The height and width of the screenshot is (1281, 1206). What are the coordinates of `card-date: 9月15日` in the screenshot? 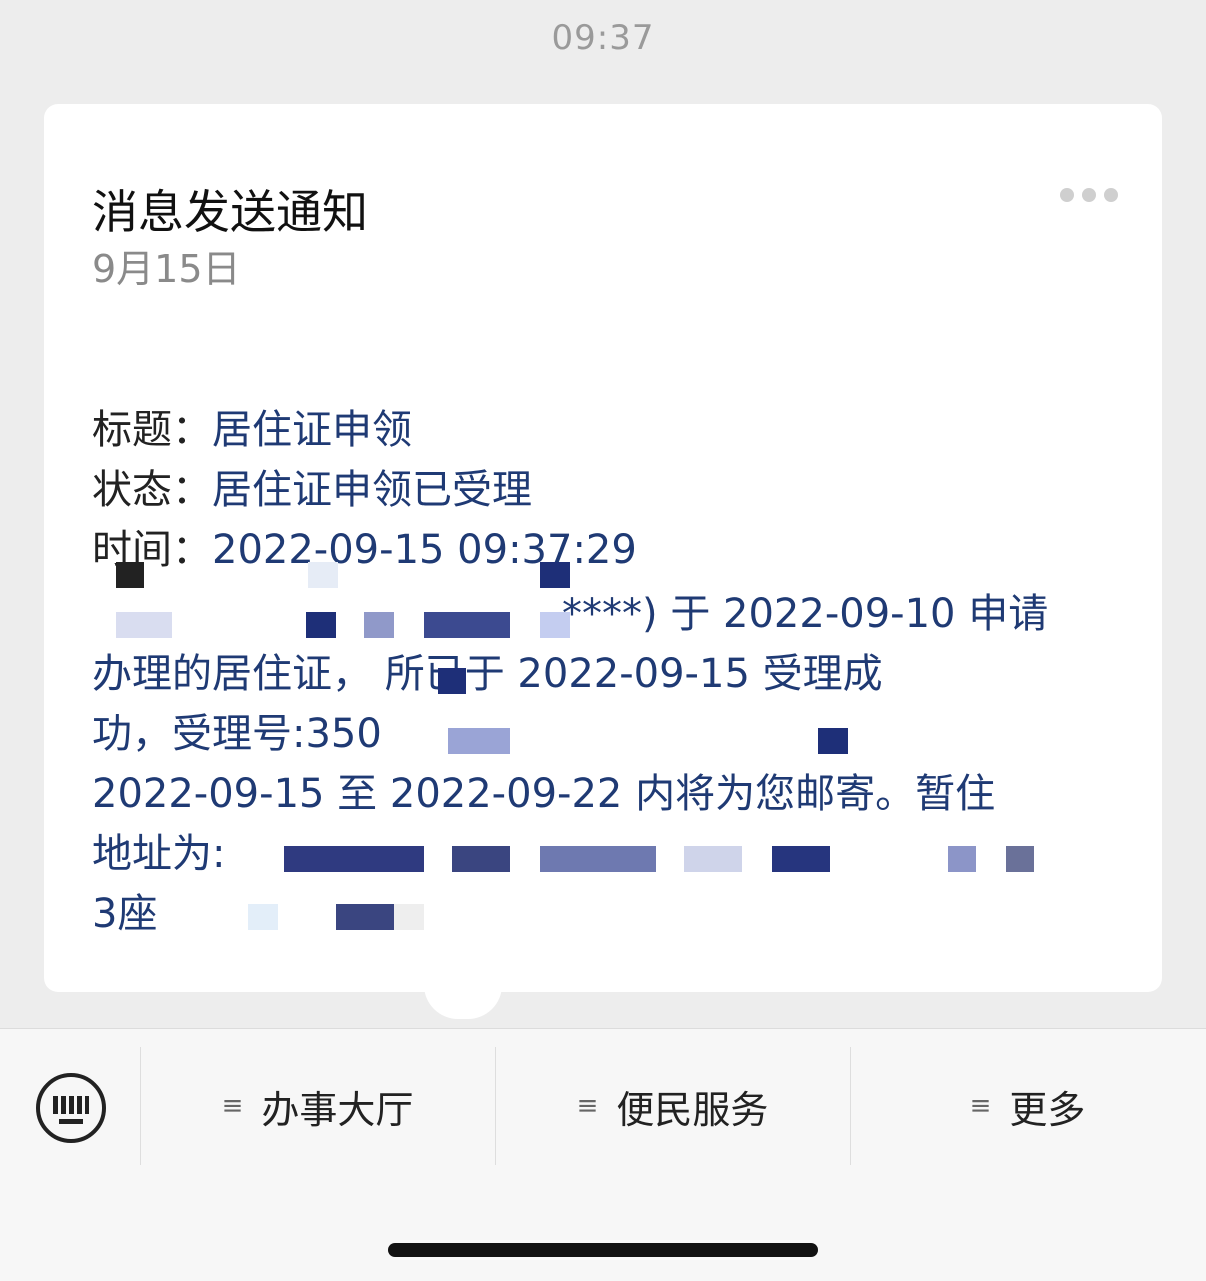 It's located at (166, 269).